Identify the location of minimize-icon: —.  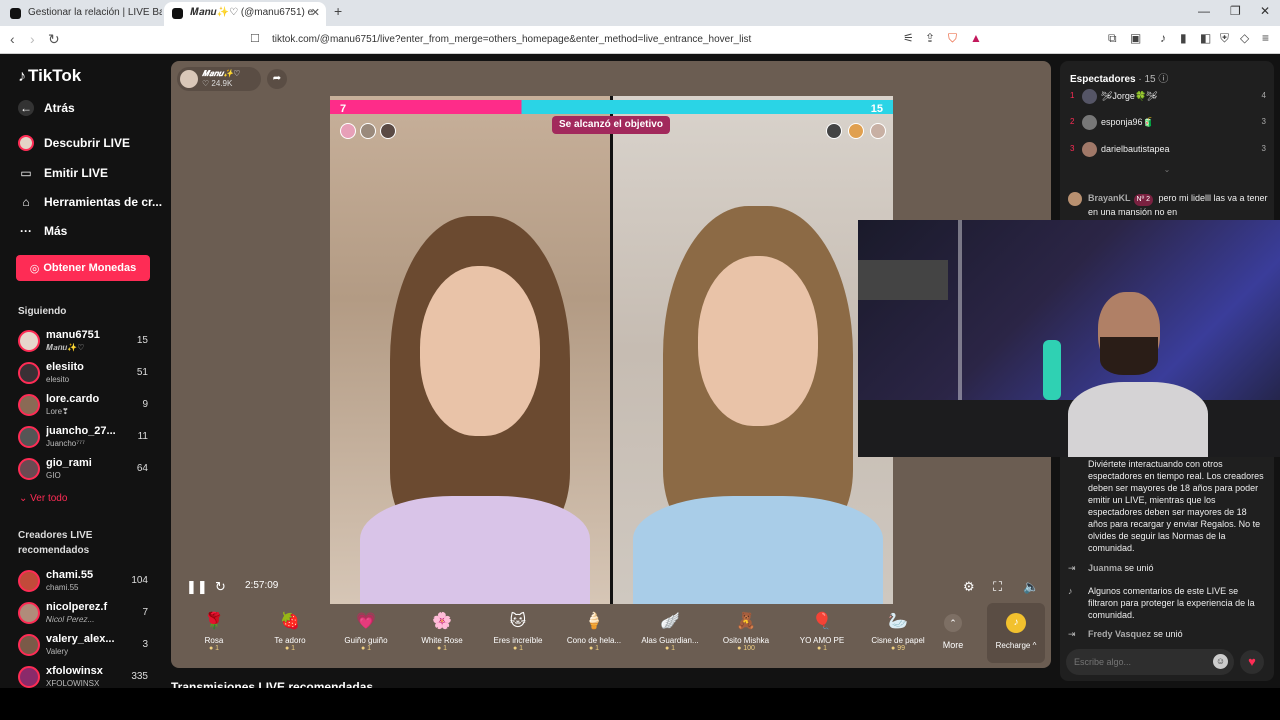
(1204, 11).